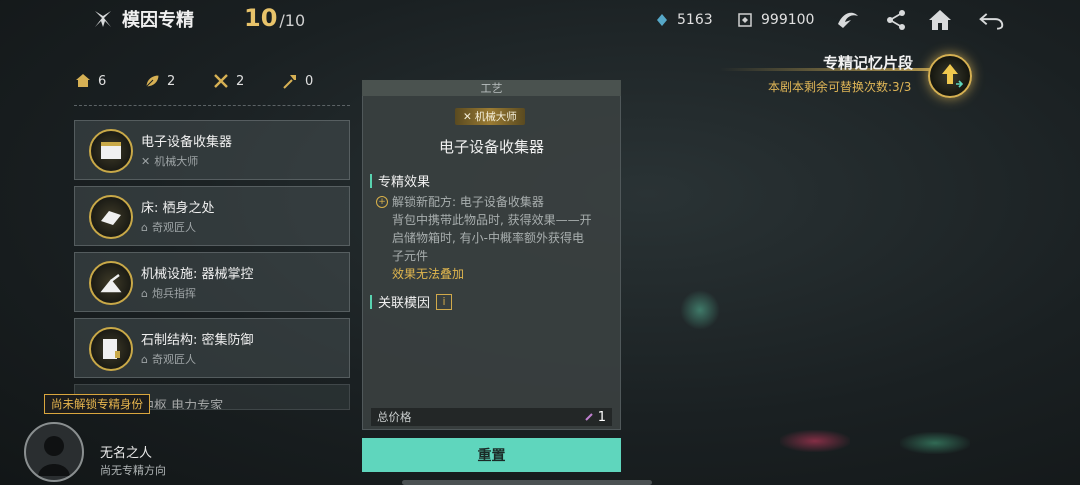 The image size is (1080, 485). I want to click on page-title: 模因专精, so click(158, 20).